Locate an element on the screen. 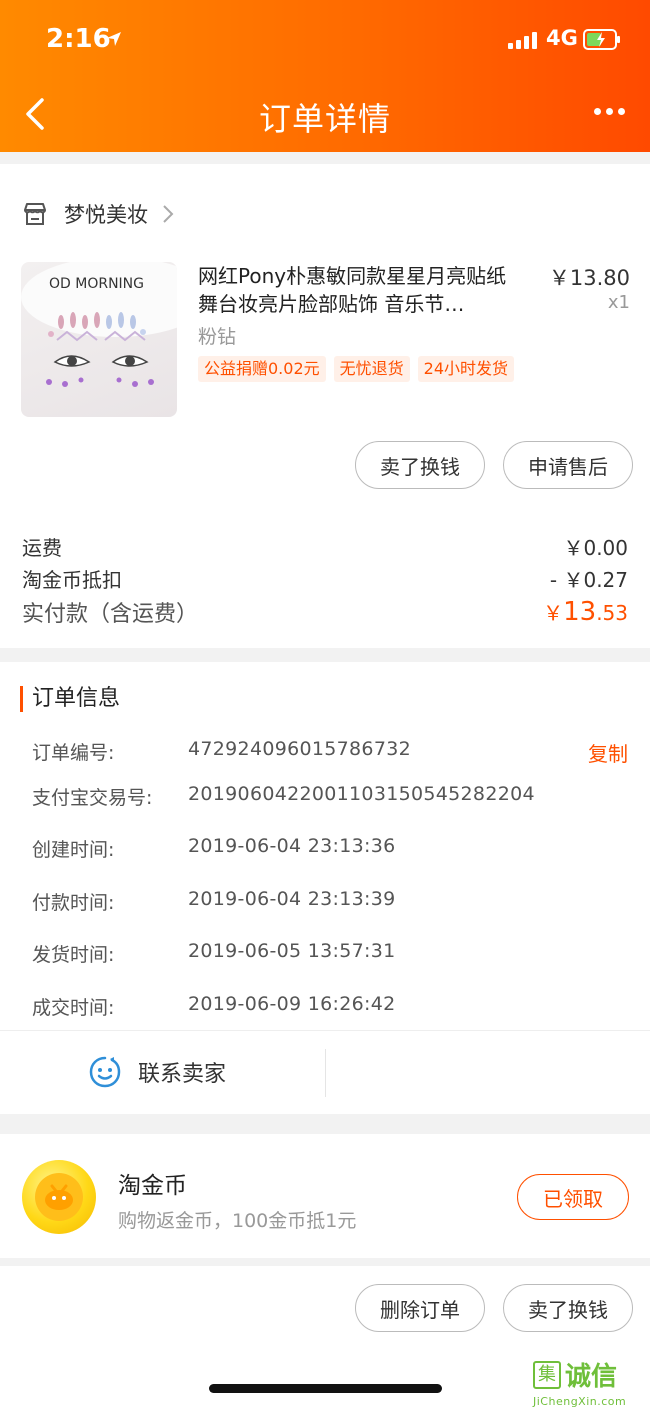  shipping-label: 运费 is located at coordinates (42, 548).